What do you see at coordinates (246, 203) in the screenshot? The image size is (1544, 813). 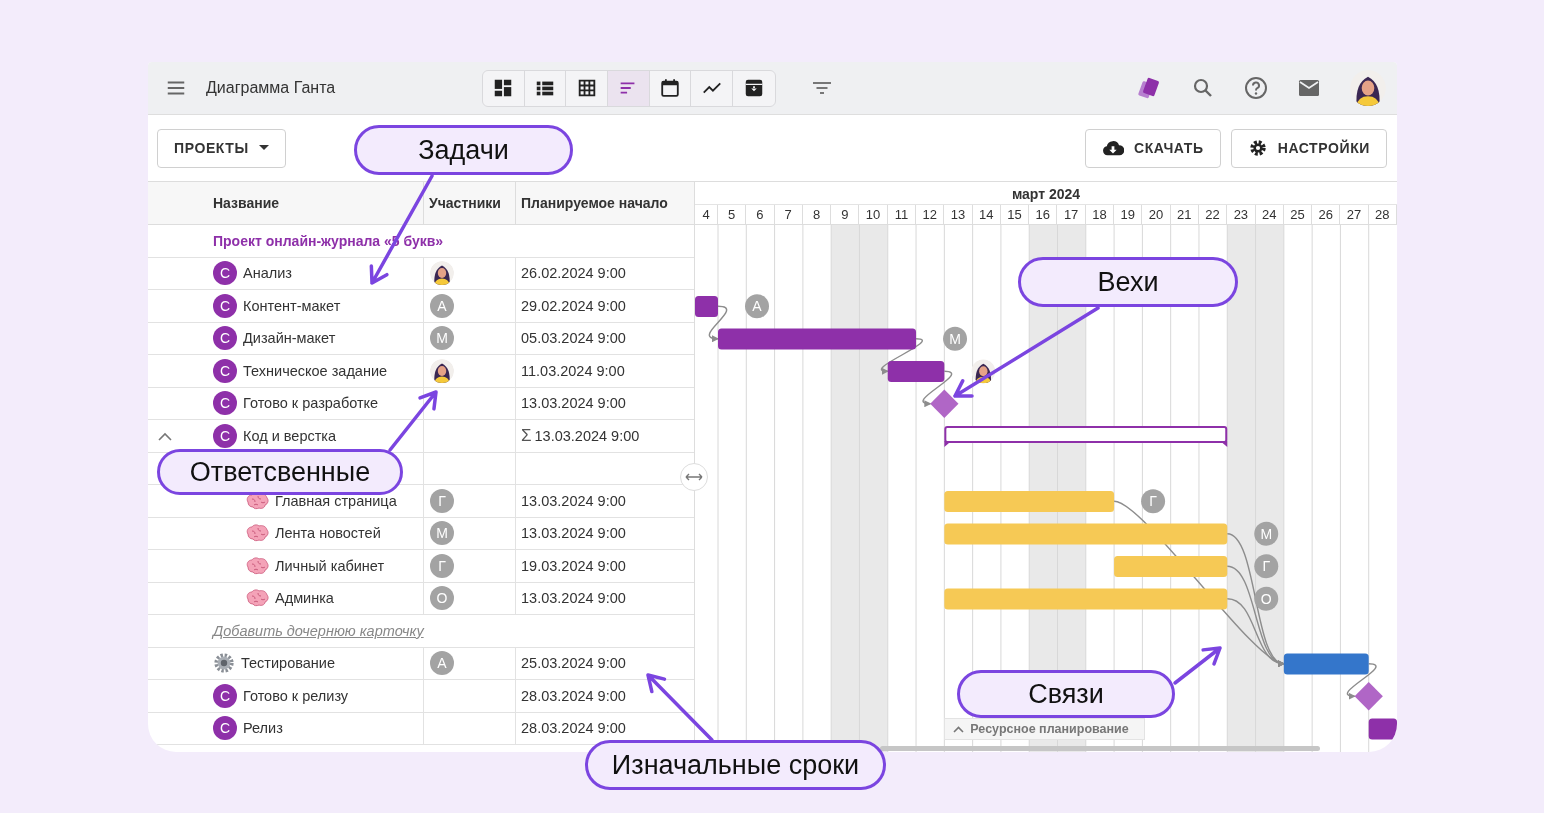 I see `column-header: Название` at bounding box center [246, 203].